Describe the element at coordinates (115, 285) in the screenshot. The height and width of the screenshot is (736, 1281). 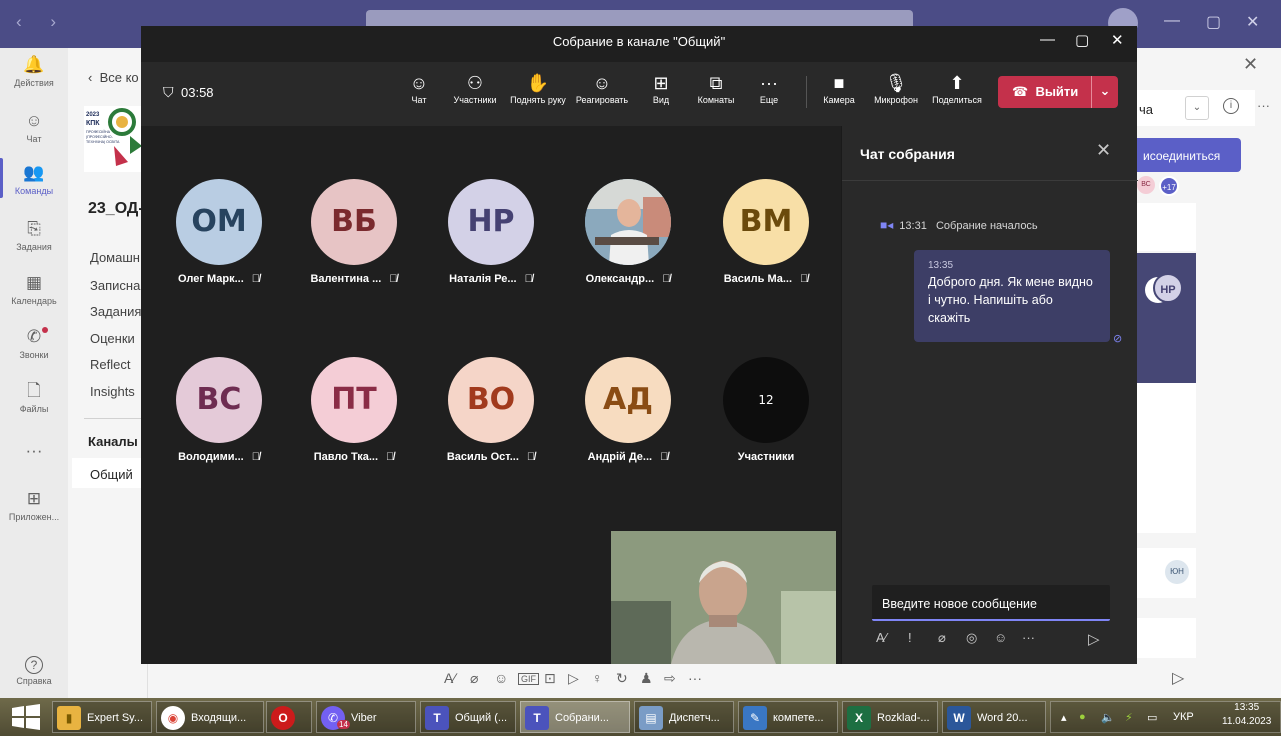
I see `tab-notebook: Записна` at that location.